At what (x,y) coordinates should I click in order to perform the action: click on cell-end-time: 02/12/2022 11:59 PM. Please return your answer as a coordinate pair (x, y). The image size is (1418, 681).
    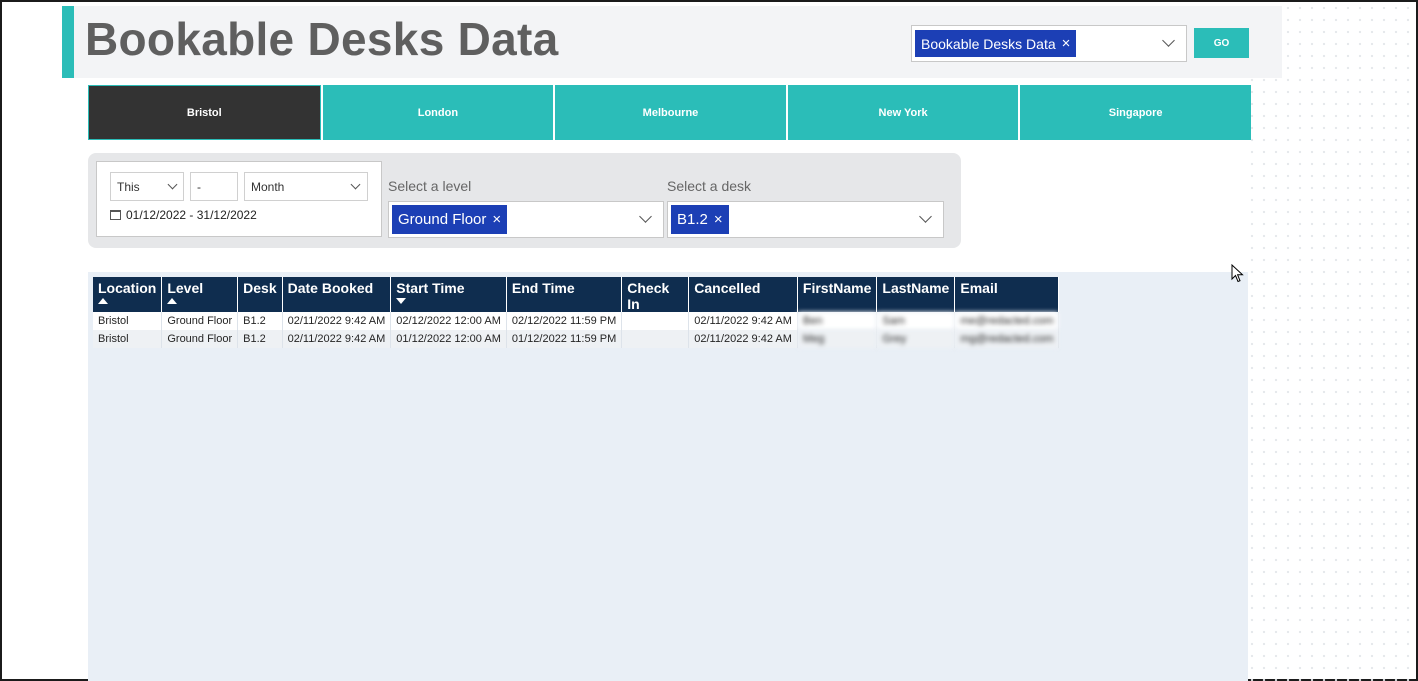
    Looking at the image, I should click on (564, 321).